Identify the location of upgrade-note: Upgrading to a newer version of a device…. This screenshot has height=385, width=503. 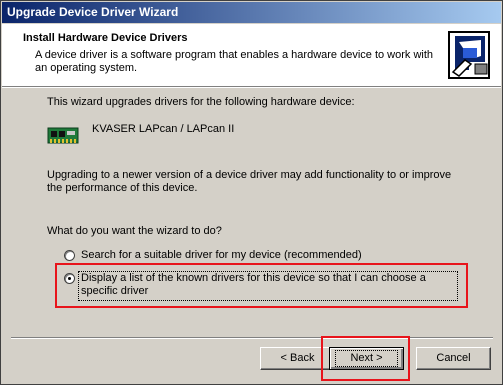
(249, 181).